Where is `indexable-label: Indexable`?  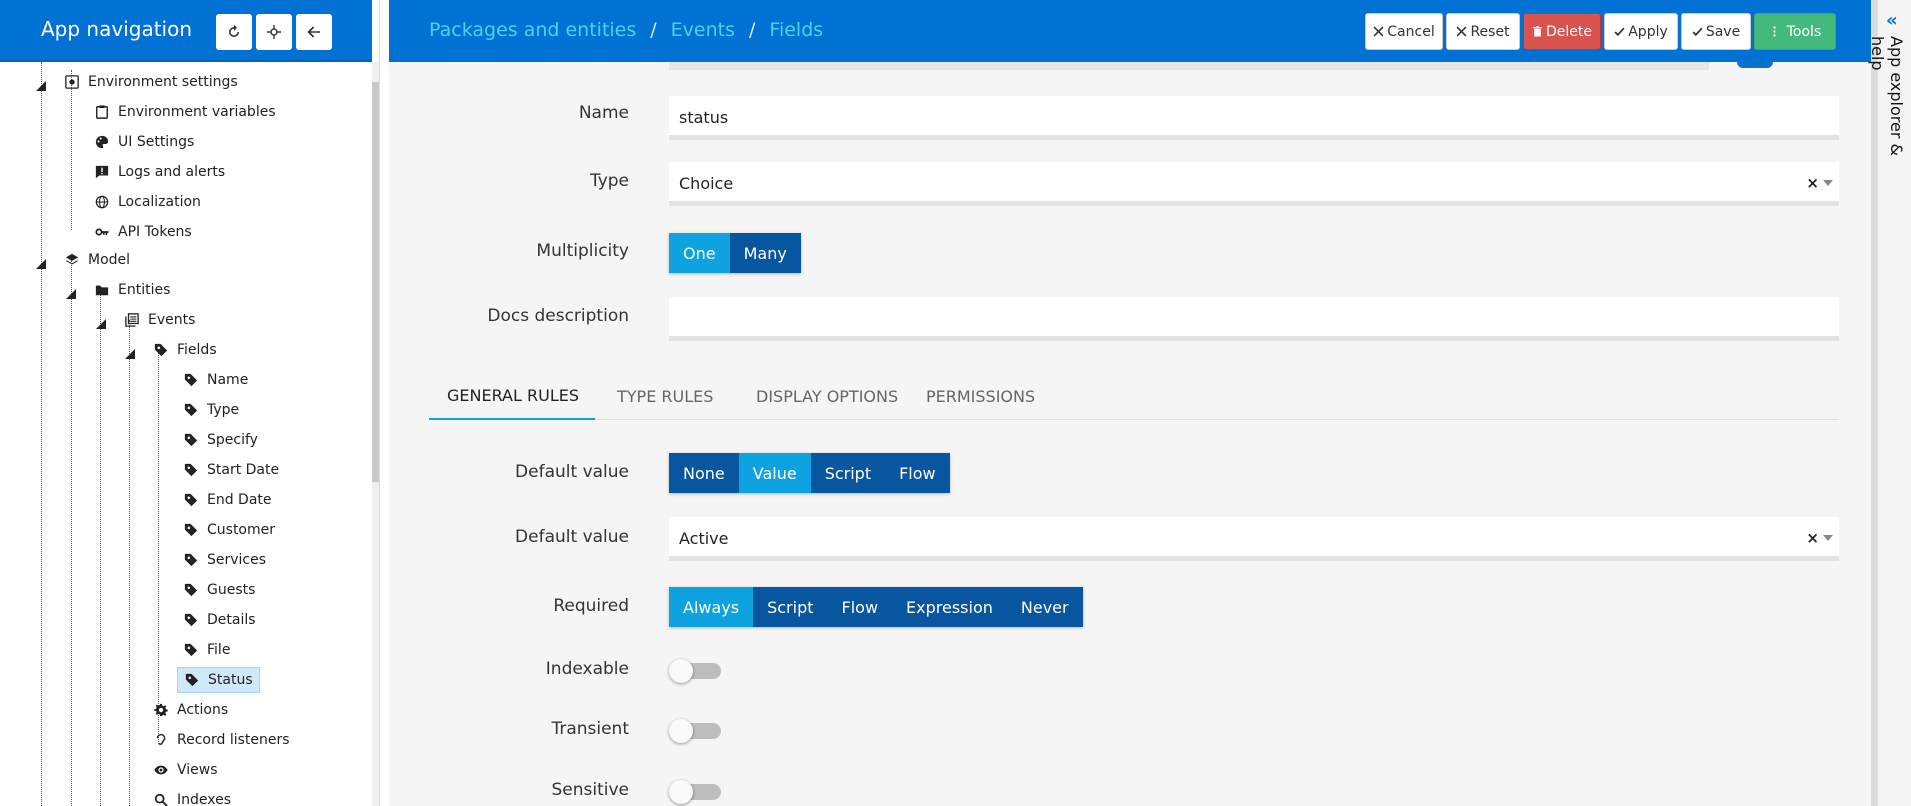 indexable-label: Indexable is located at coordinates (587, 669).